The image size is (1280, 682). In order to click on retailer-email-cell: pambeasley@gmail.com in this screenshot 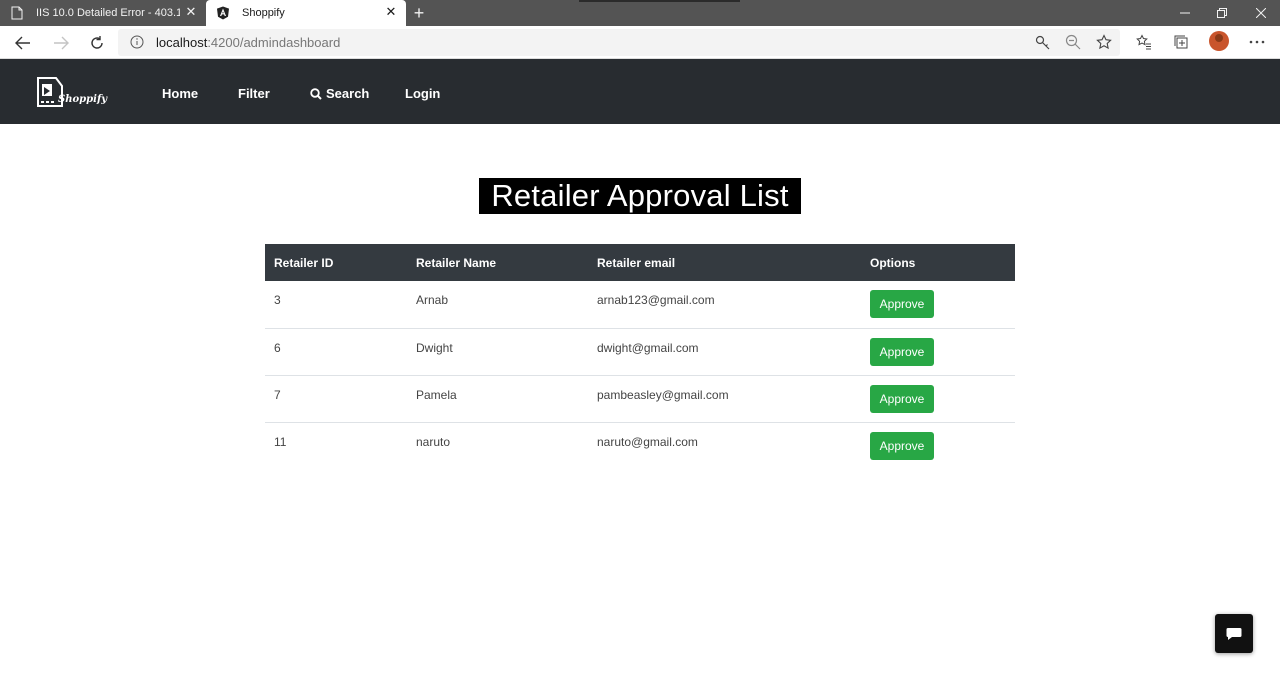, I will do `click(663, 394)`.